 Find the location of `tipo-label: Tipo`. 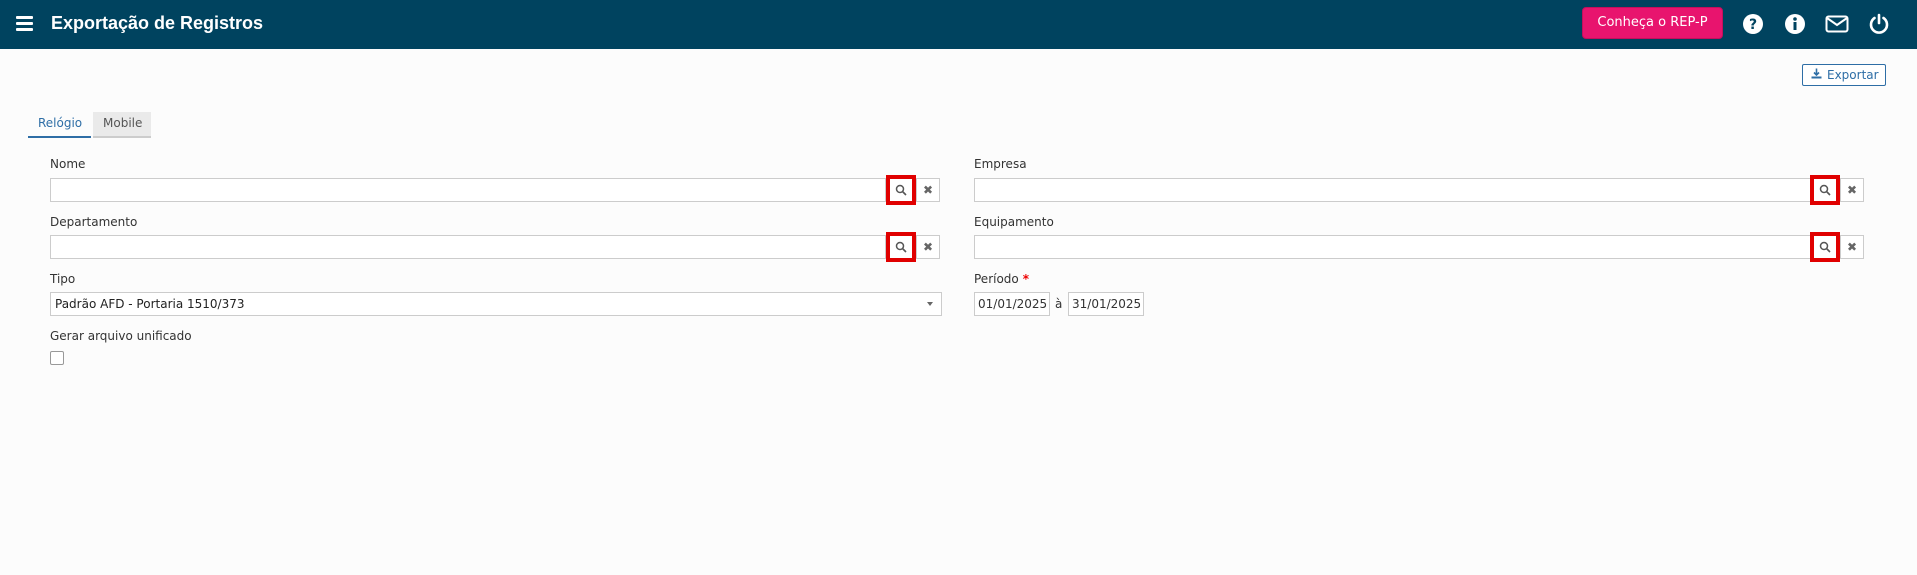

tipo-label: Tipo is located at coordinates (63, 279).